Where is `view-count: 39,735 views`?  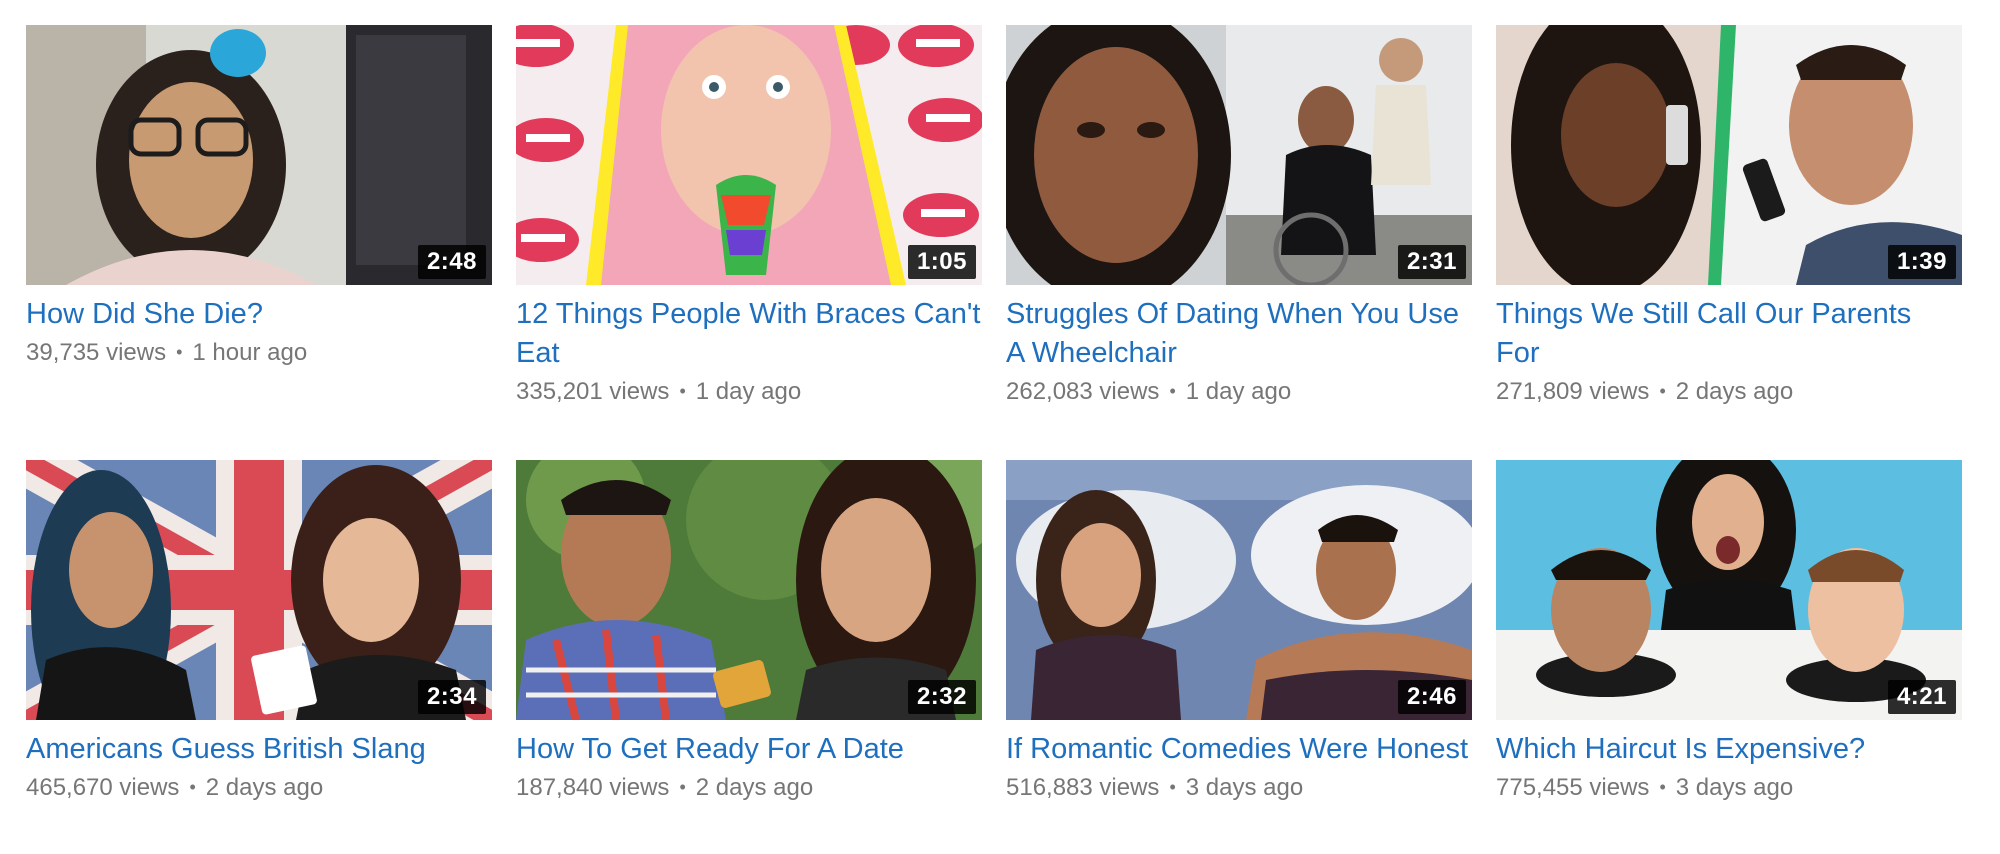 view-count: 39,735 views is located at coordinates (96, 352).